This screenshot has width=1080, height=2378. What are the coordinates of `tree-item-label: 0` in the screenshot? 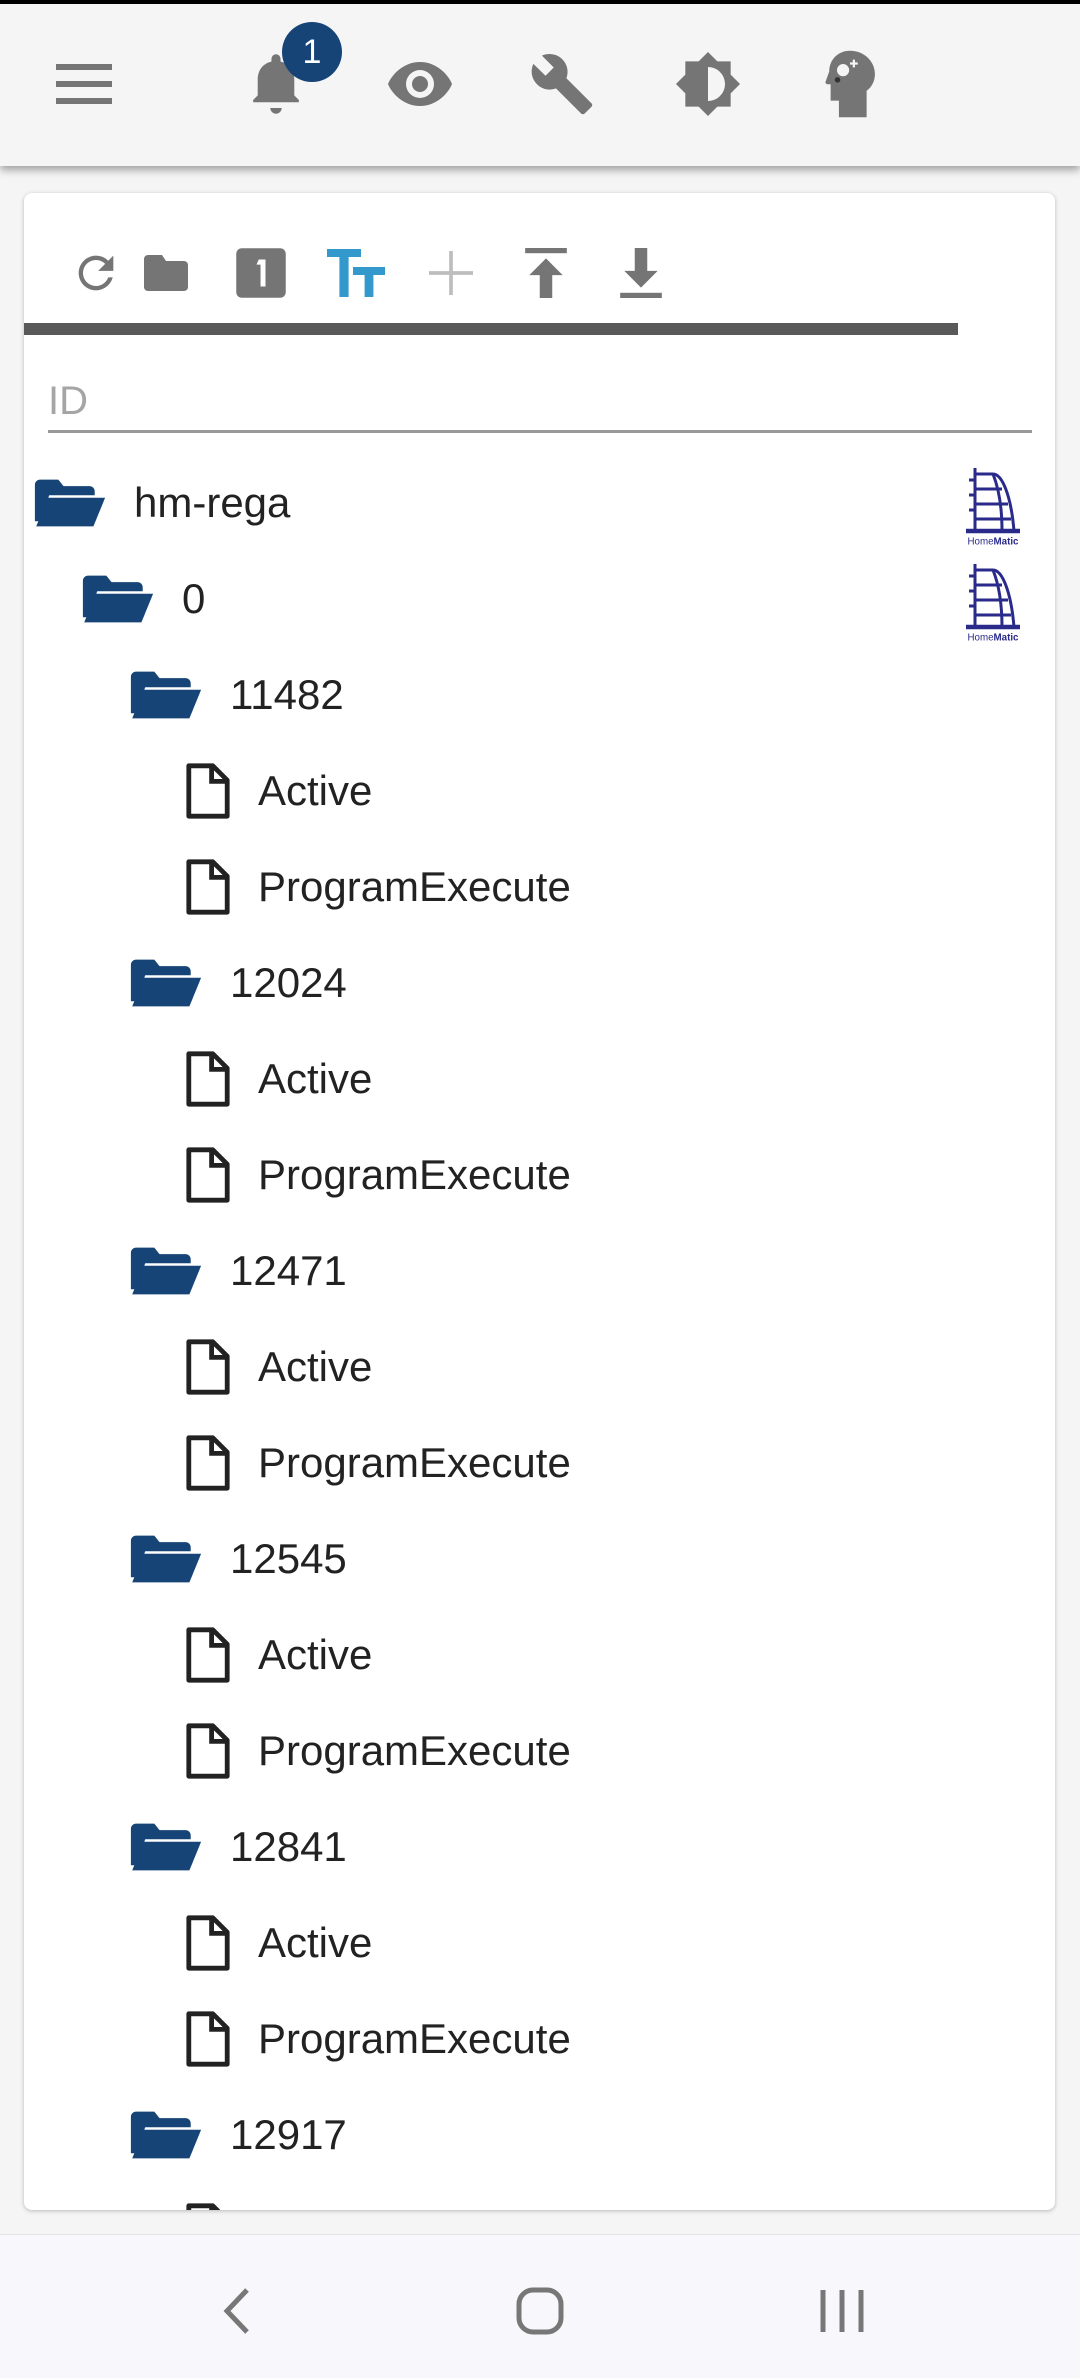 It's located at (194, 598).